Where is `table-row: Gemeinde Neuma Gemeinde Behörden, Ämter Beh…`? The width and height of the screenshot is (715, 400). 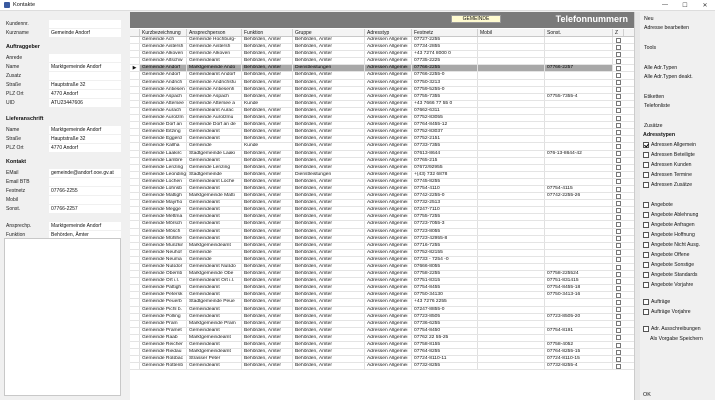
table-row: Gemeinde Neuma Gemeinde Behörden, Ämter Beh… is located at coordinates (382, 260).